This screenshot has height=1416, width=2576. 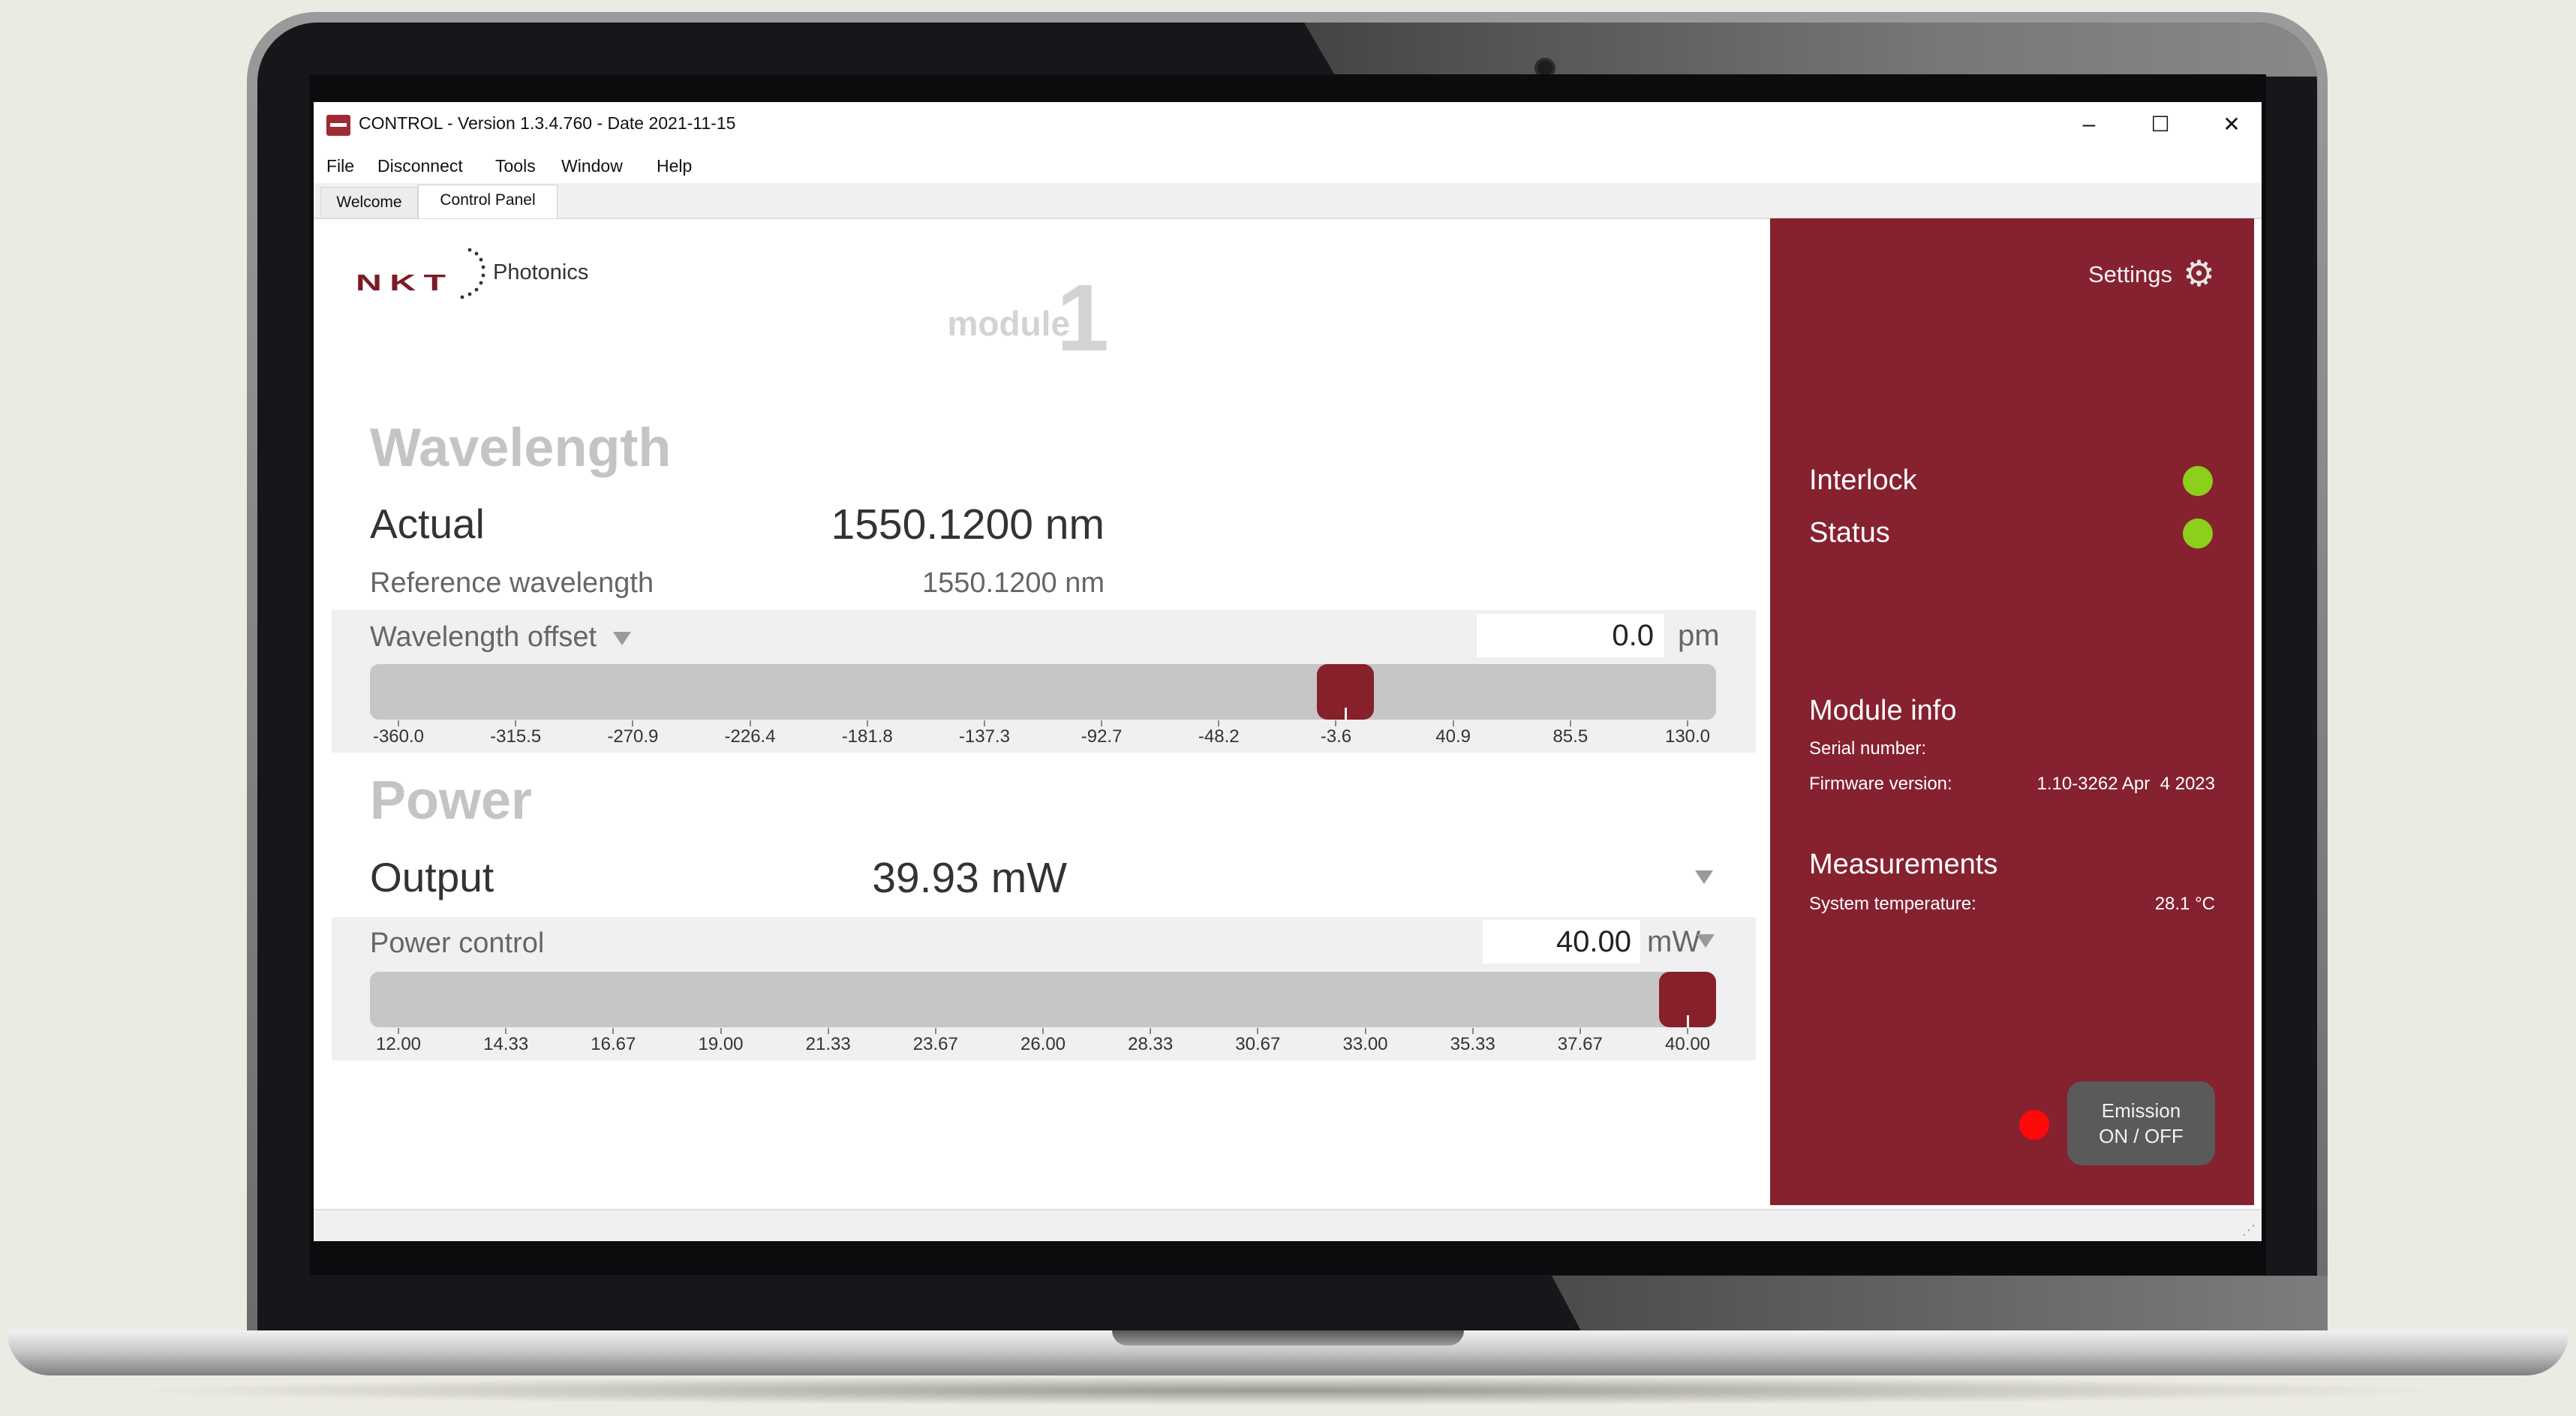 What do you see at coordinates (2249, 1230) in the screenshot?
I see `resize-grip-icon: ⋰` at bounding box center [2249, 1230].